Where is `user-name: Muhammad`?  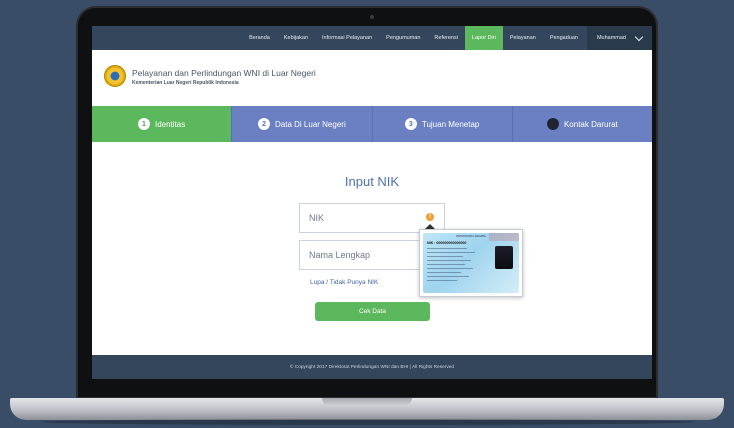
user-name: Muhammad is located at coordinates (611, 38).